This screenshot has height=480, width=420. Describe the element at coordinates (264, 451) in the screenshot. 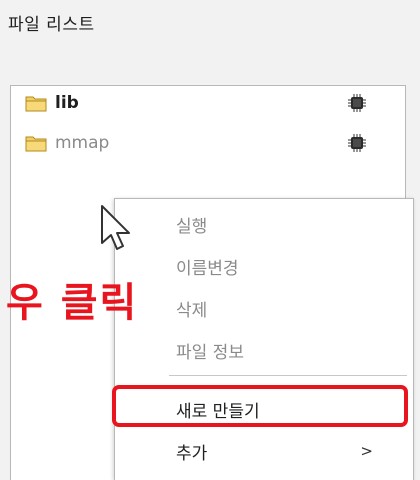

I see `menu-item-add: 추가 >` at that location.